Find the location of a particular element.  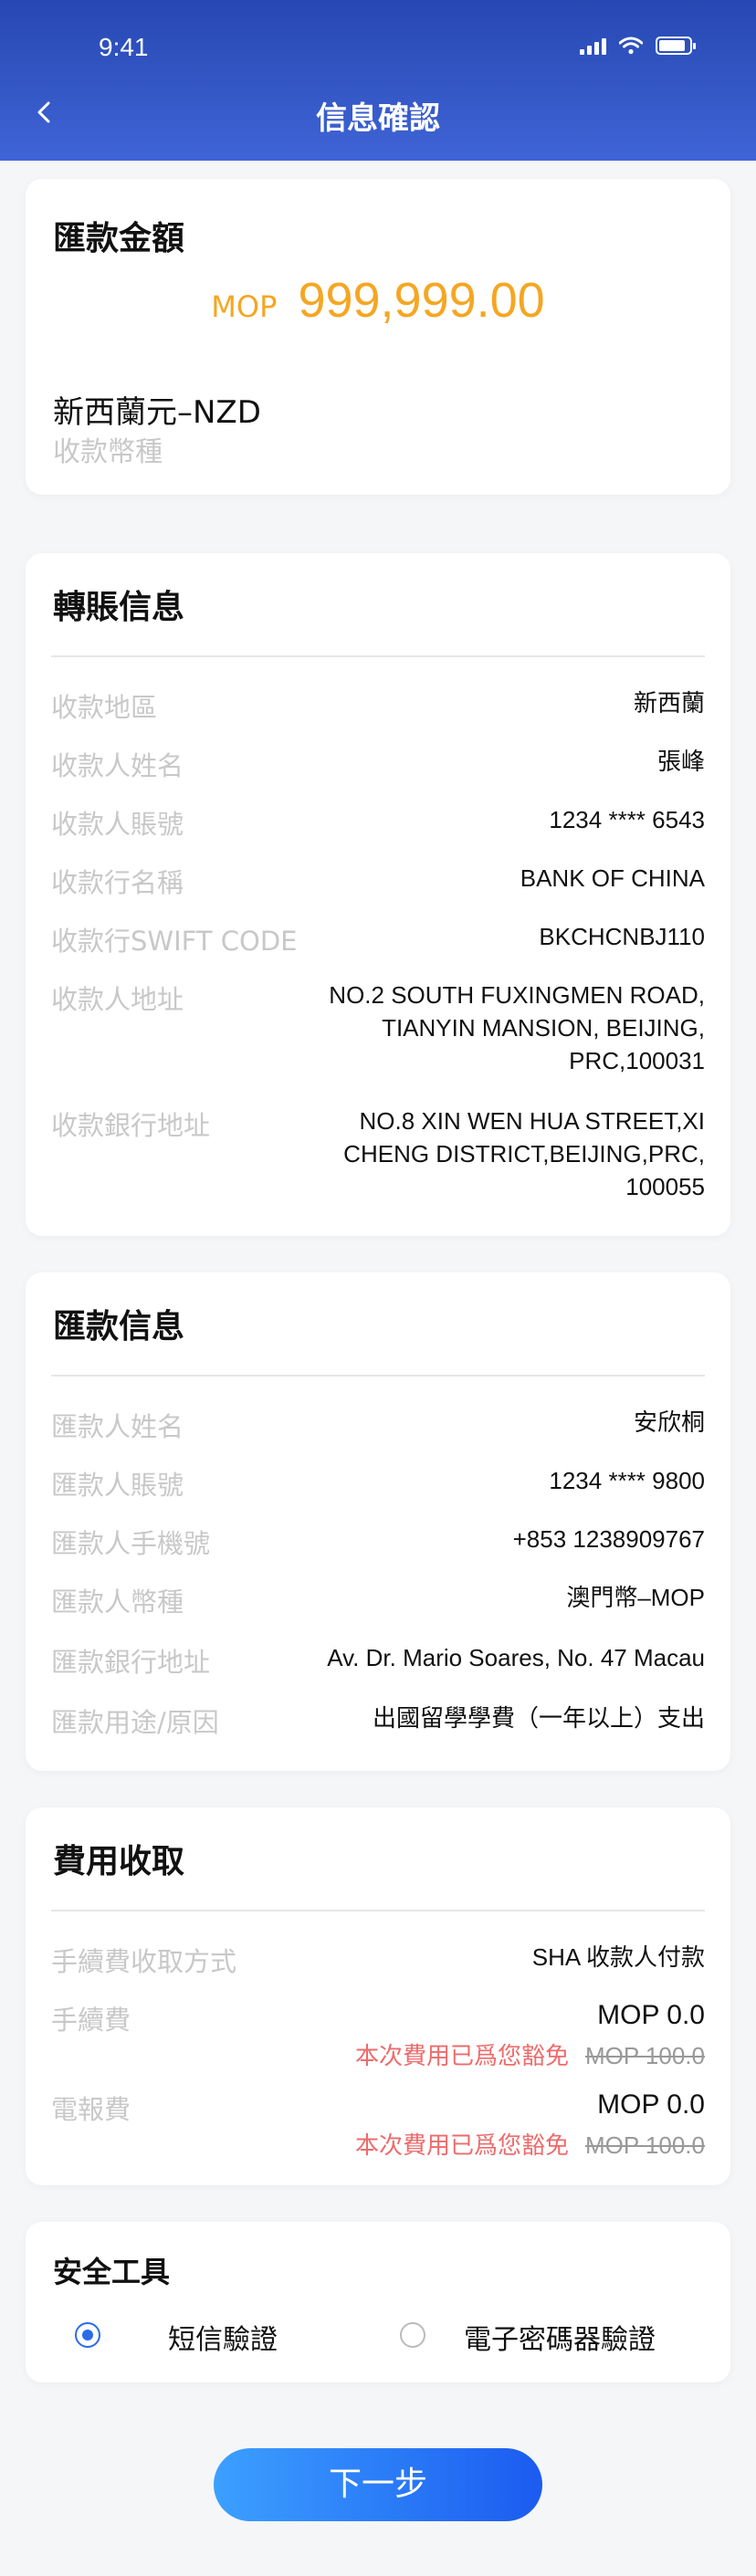

signal-icon is located at coordinates (593, 46).